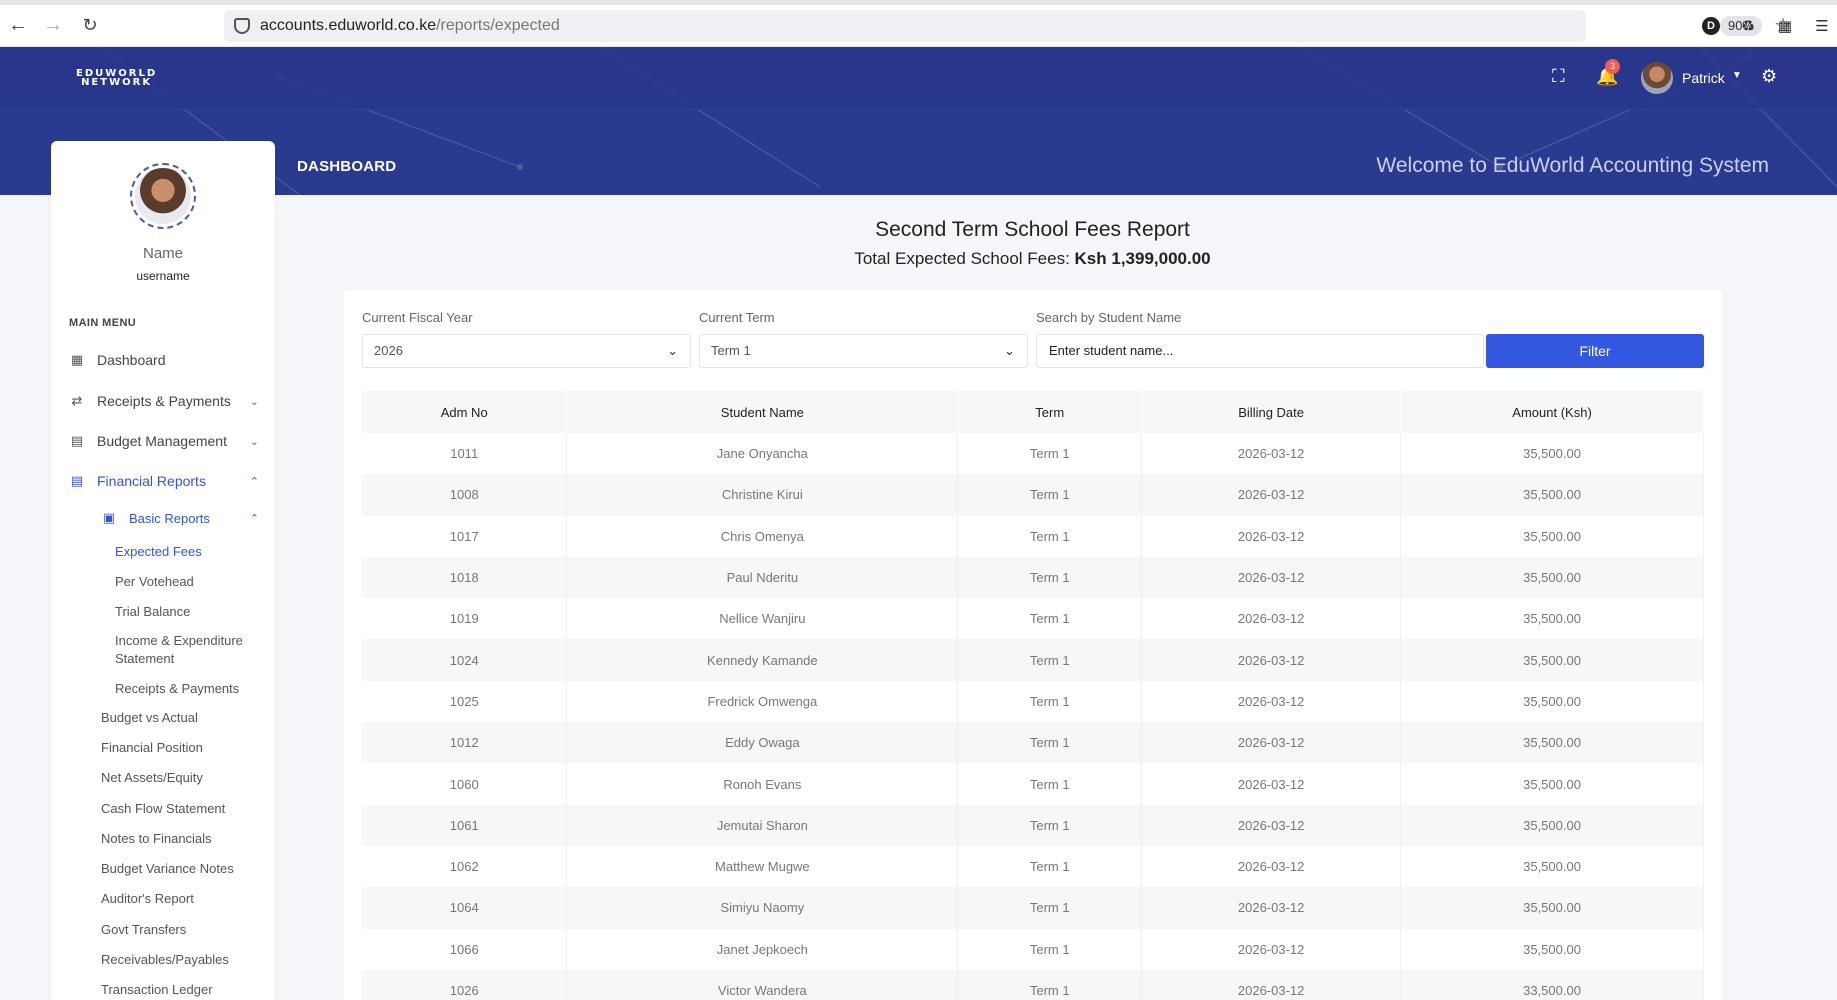 This screenshot has height=1000, width=1837. I want to click on profile-username: username, so click(163, 276).